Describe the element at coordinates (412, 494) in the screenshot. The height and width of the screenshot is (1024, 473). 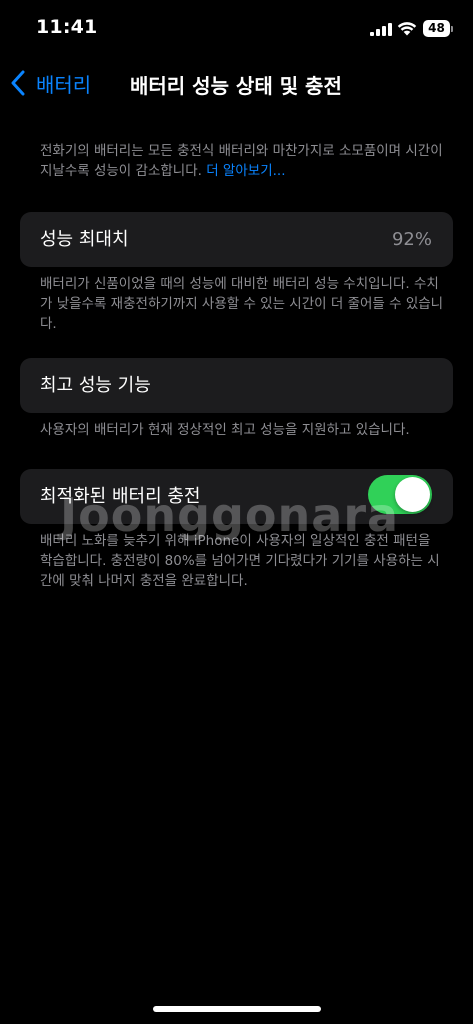
I see `toggle-knob` at that location.